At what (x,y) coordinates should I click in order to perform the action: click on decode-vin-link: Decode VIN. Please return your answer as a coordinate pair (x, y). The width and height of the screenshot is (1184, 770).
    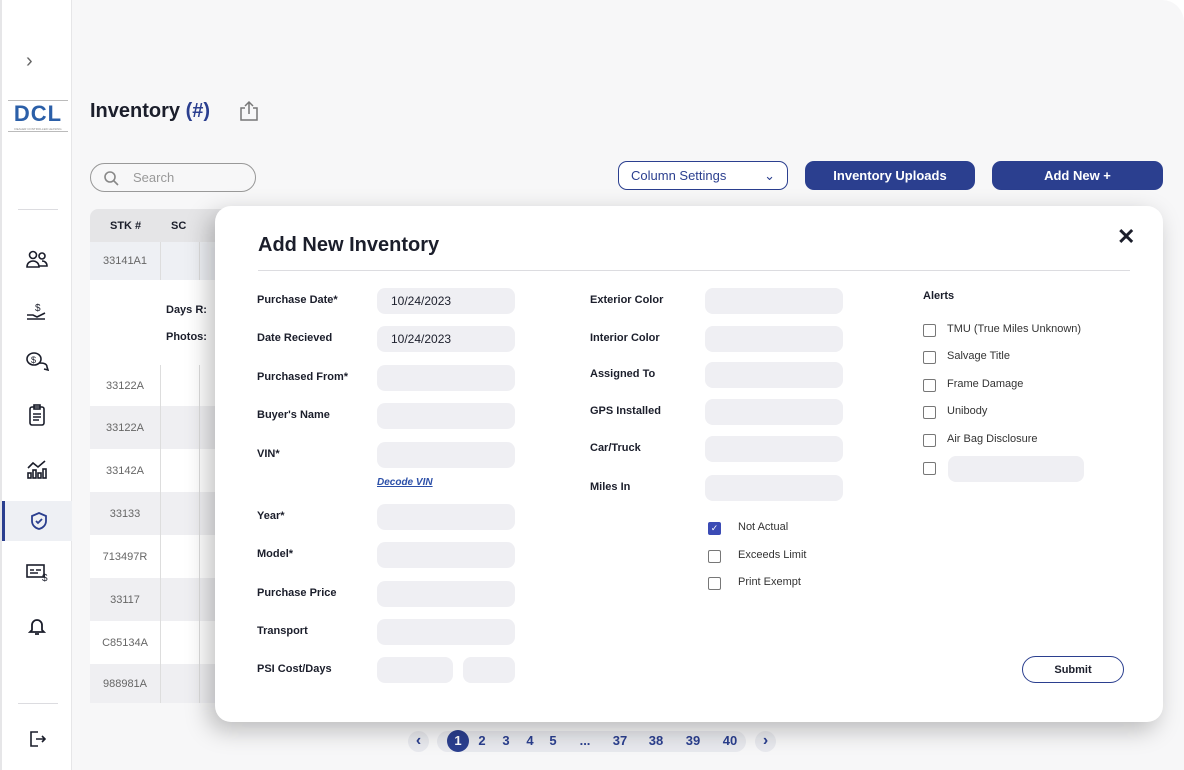
    Looking at the image, I should click on (405, 482).